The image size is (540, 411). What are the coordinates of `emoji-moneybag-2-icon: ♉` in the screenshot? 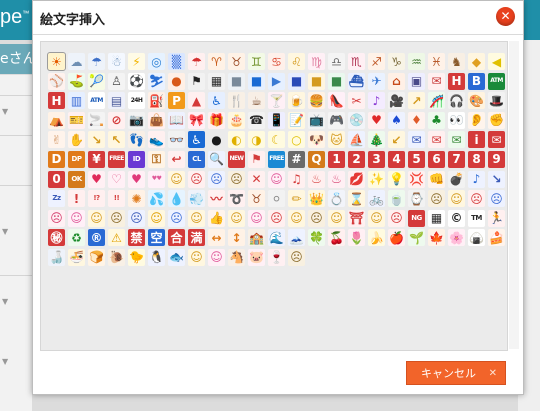 It's located at (256, 199).